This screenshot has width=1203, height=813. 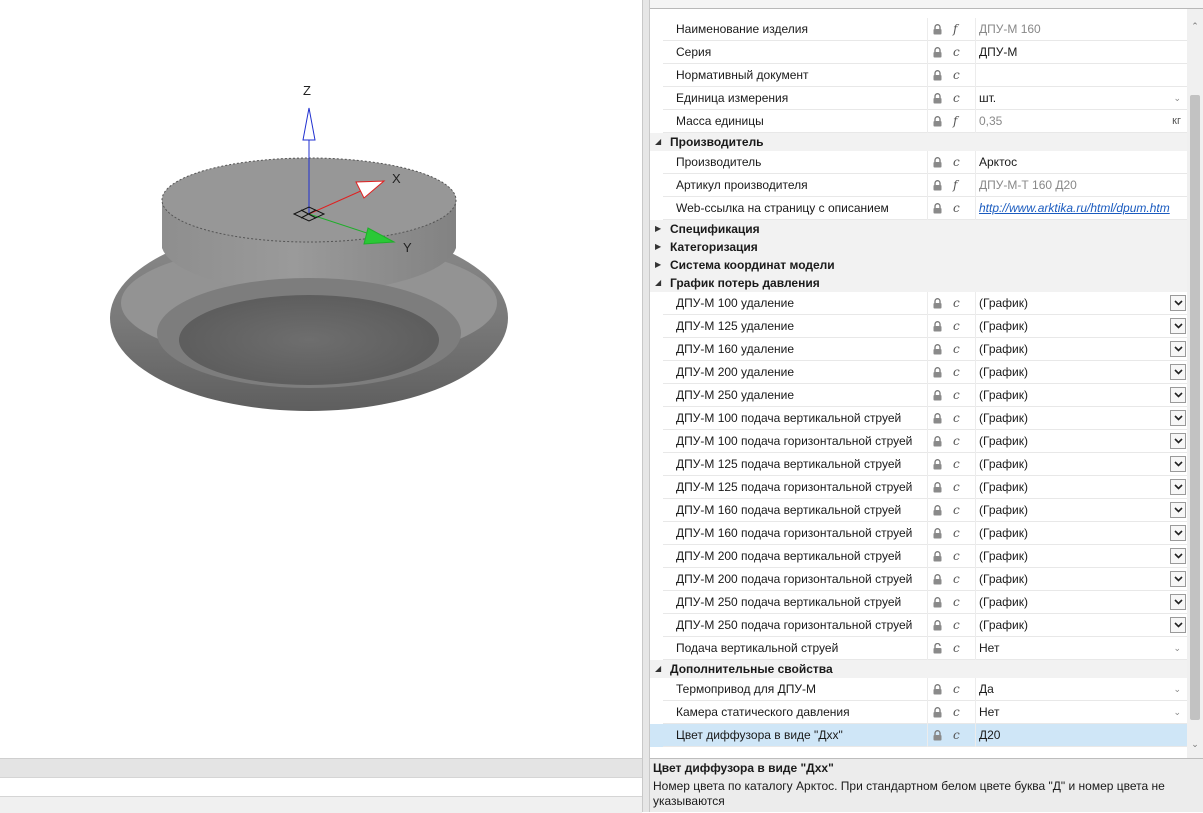 I want to click on category-coordinate_system: ▶ Система координат модели, so click(x=918, y=265).